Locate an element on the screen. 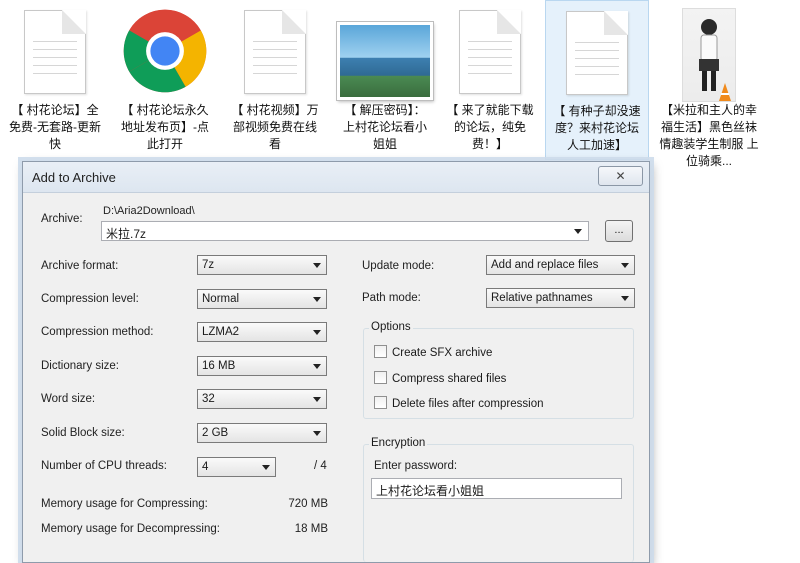  solid-block-size-select: 2 GB is located at coordinates (262, 433).